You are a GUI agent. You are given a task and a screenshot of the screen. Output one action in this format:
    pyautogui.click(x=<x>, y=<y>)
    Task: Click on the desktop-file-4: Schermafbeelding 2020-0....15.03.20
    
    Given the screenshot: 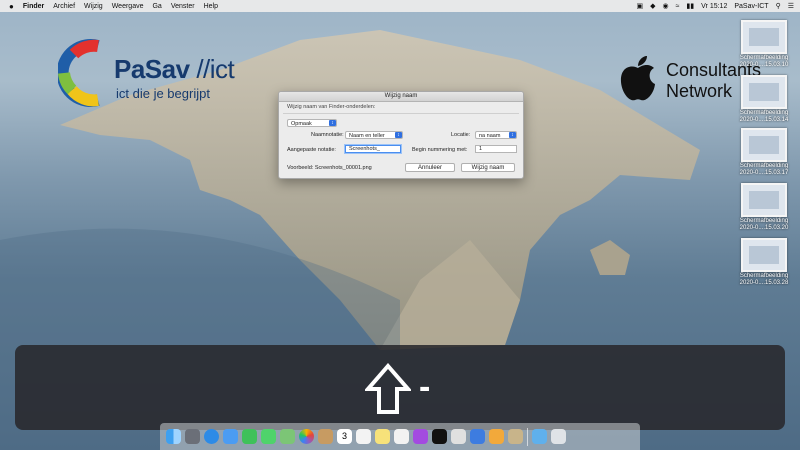 What is the action you would take?
    pyautogui.click(x=764, y=207)
    